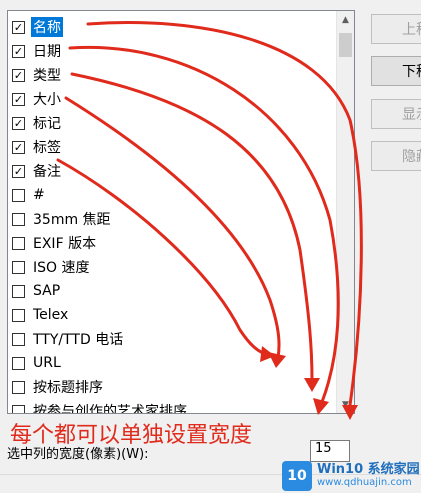  I want to click on win10-logo-icon: 10, so click(297, 475).